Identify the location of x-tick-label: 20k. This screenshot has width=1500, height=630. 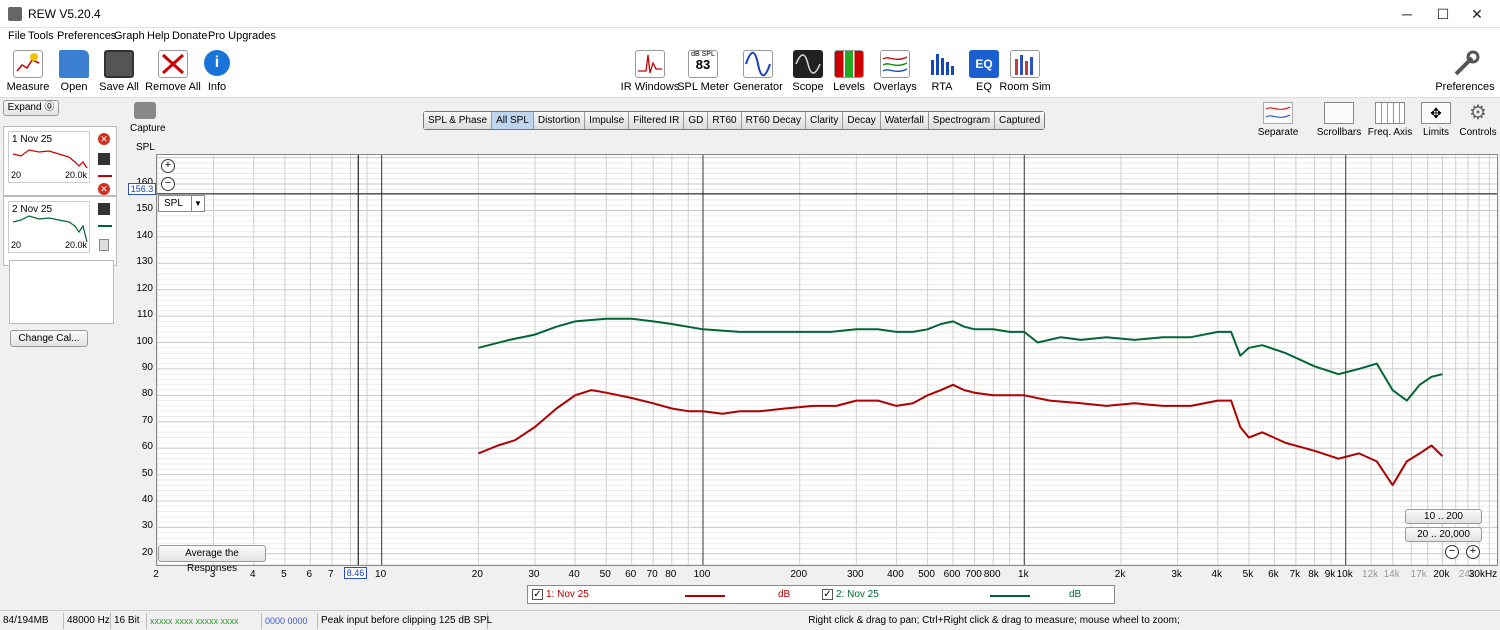
(1441, 574).